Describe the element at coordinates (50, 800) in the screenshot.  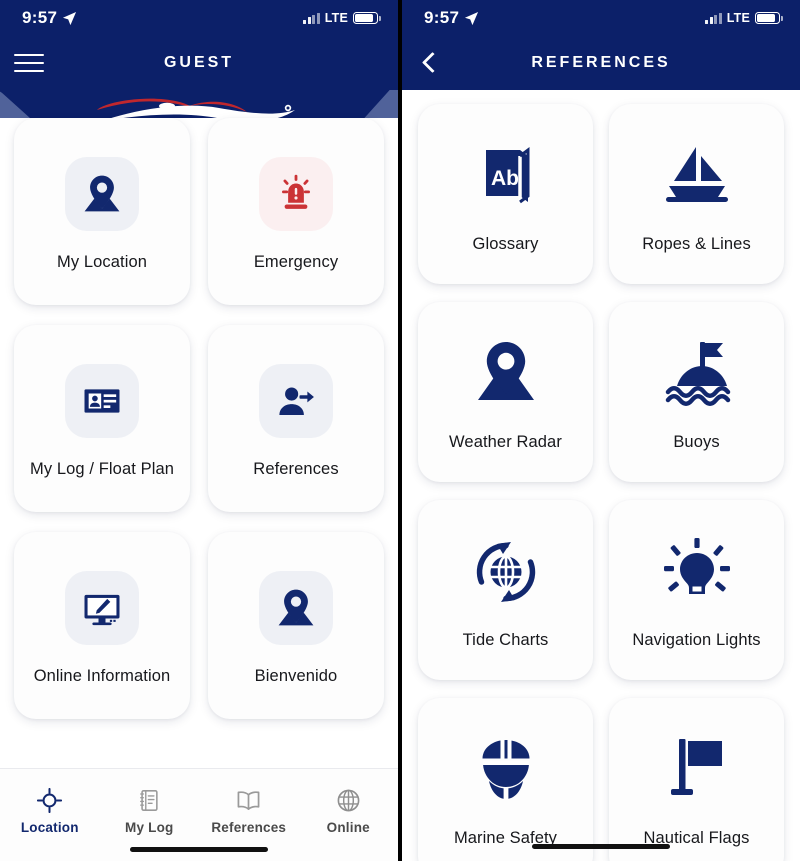
I see `crosshair-target-icon` at that location.